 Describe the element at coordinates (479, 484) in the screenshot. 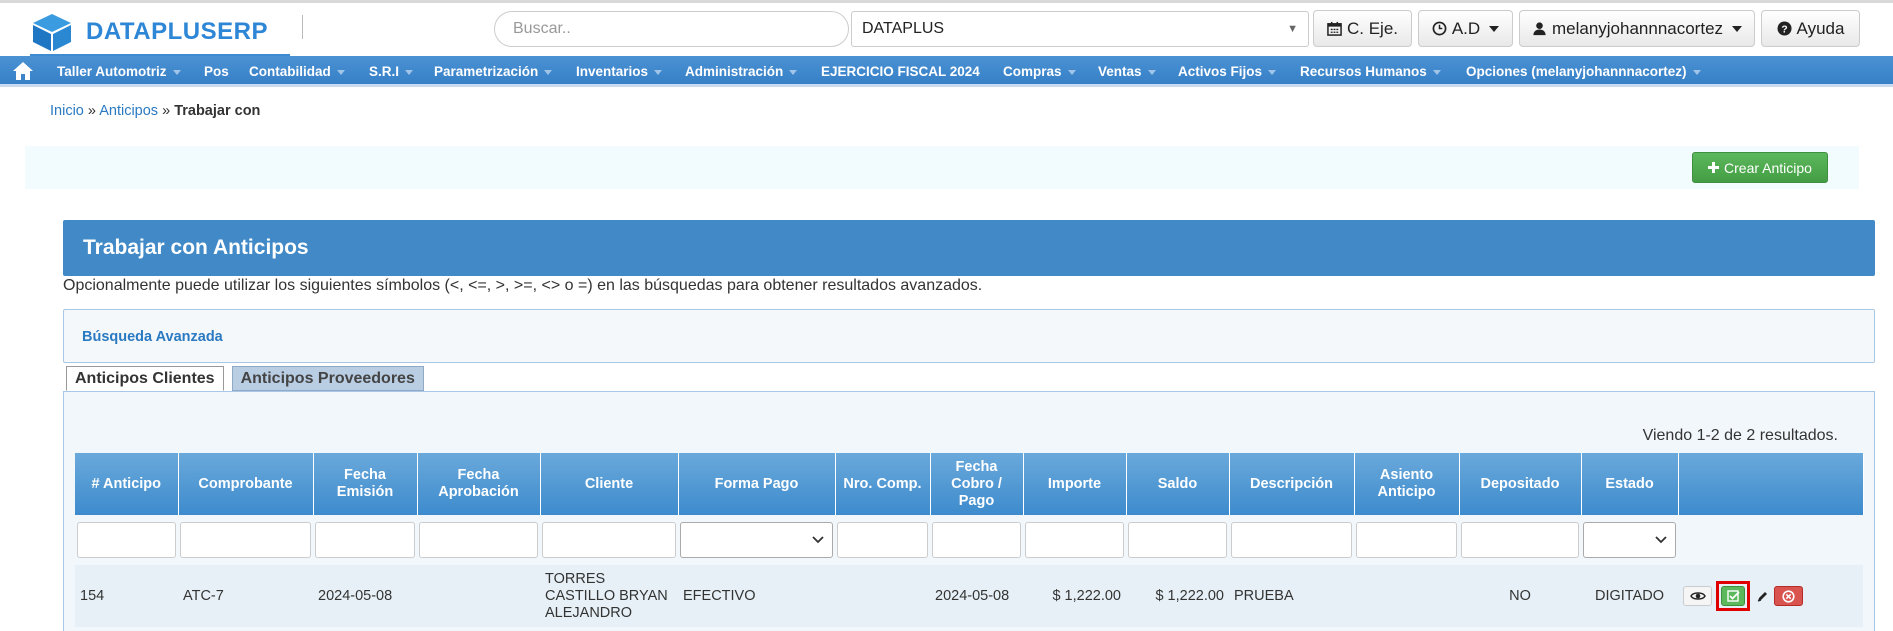

I see `column-header: Fecha Aprobación` at that location.